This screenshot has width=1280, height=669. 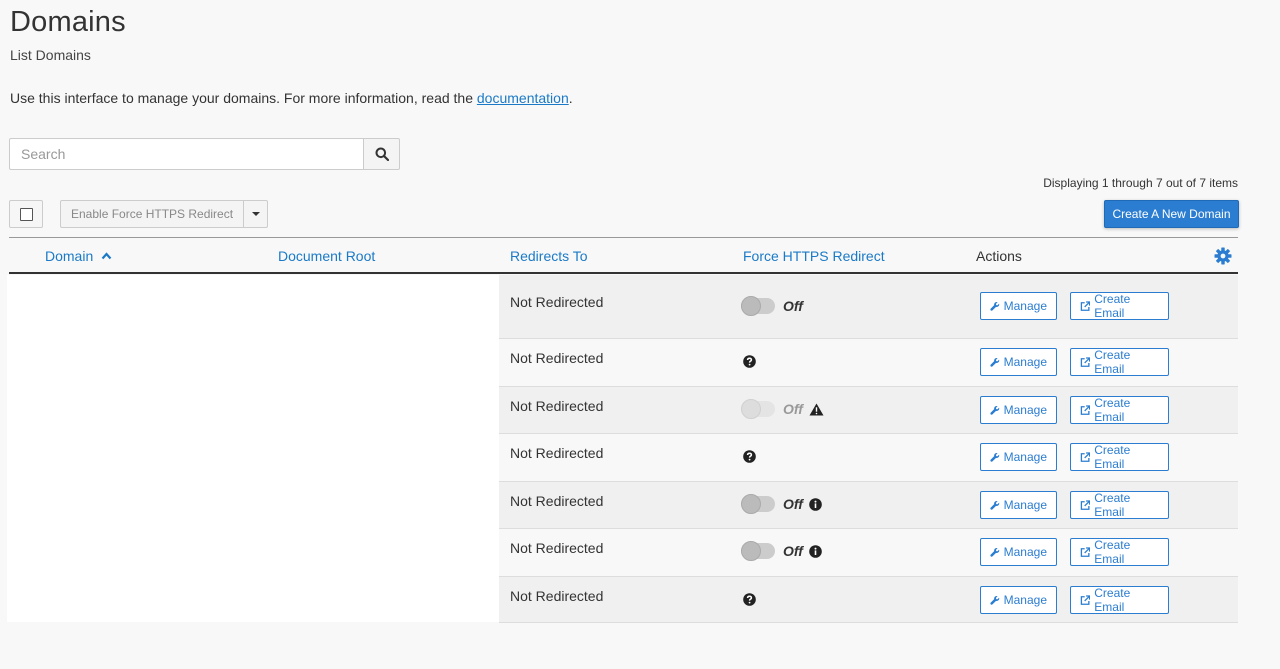 I want to click on column-header-force-https: Force HTTPS Redirect, so click(x=814, y=256).